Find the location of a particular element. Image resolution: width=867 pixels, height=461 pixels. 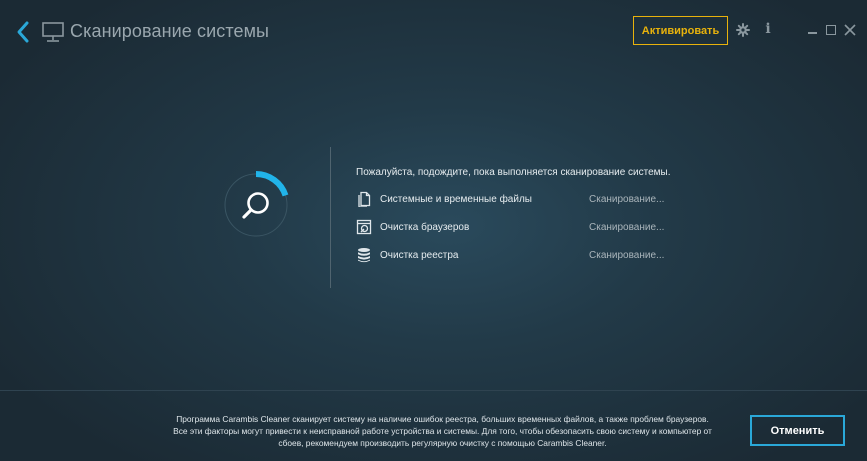

activate-button: Активировать is located at coordinates (680, 30).